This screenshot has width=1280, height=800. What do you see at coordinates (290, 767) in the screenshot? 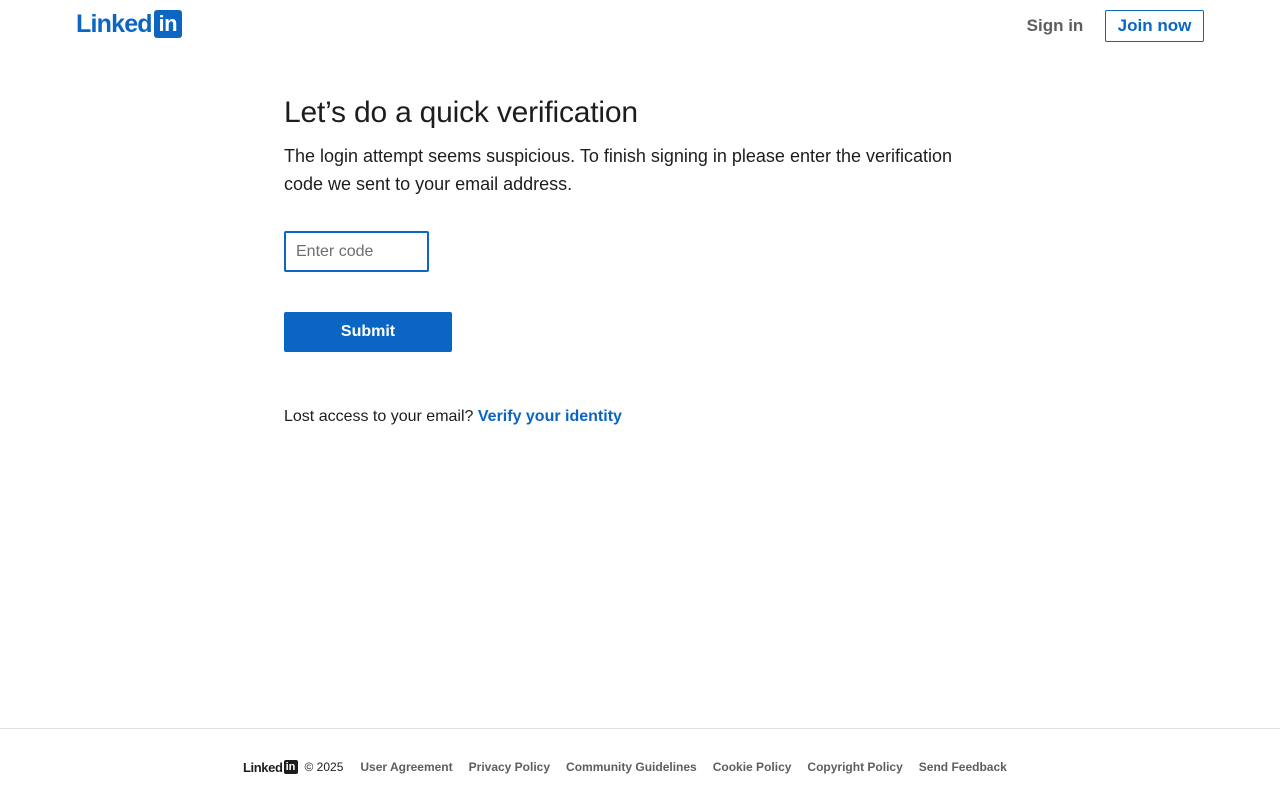
I see `footer-logo-in-box: in` at bounding box center [290, 767].